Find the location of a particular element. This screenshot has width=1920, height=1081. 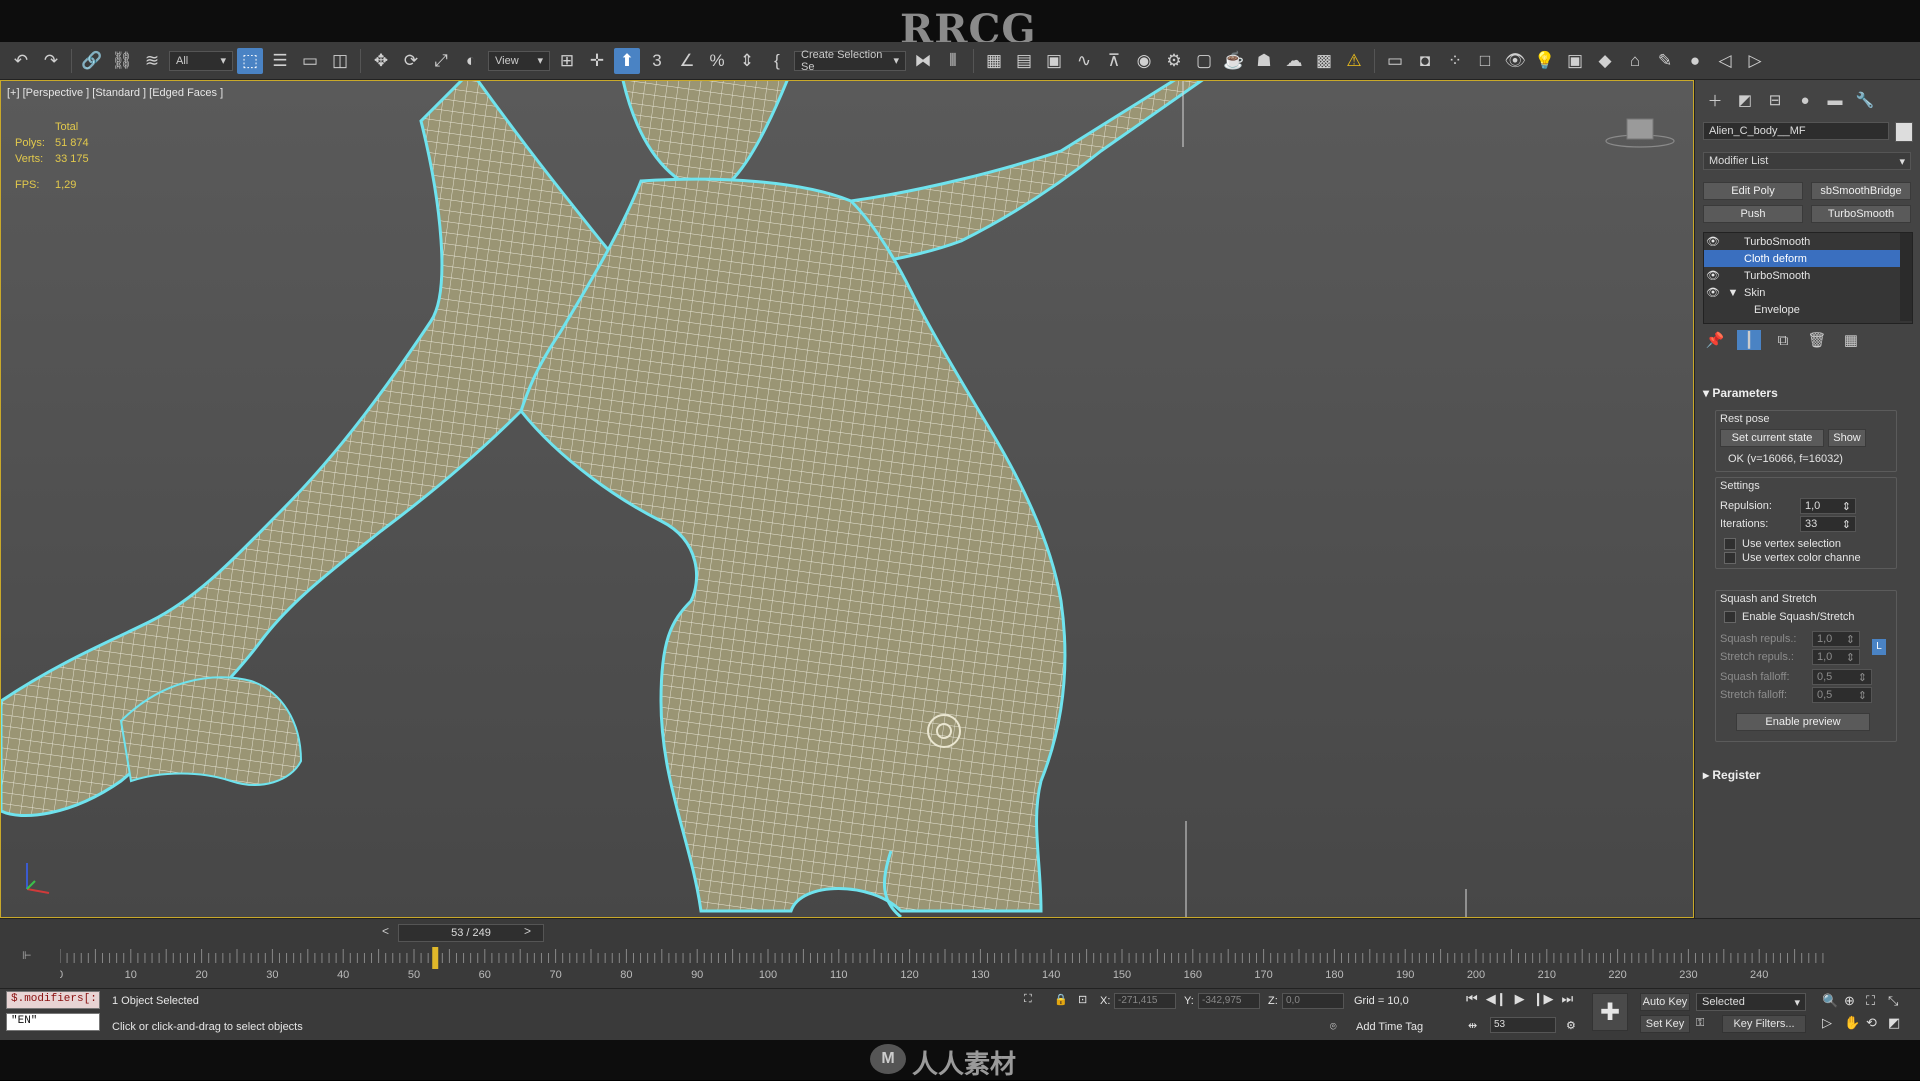

unlink-icon: ⛓ is located at coordinates (122, 61).